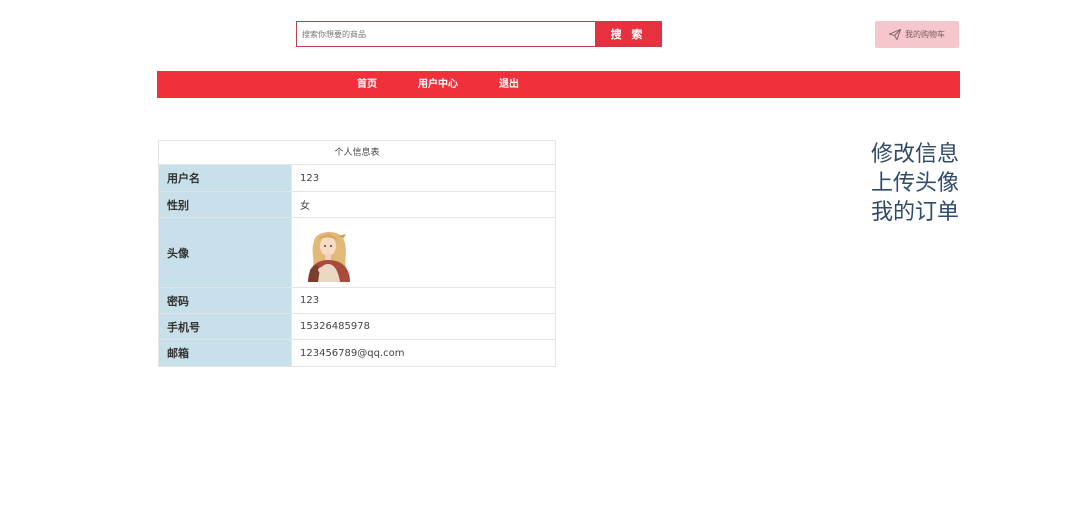  Describe the element at coordinates (329, 252) in the screenshot. I see `avatar` at that location.